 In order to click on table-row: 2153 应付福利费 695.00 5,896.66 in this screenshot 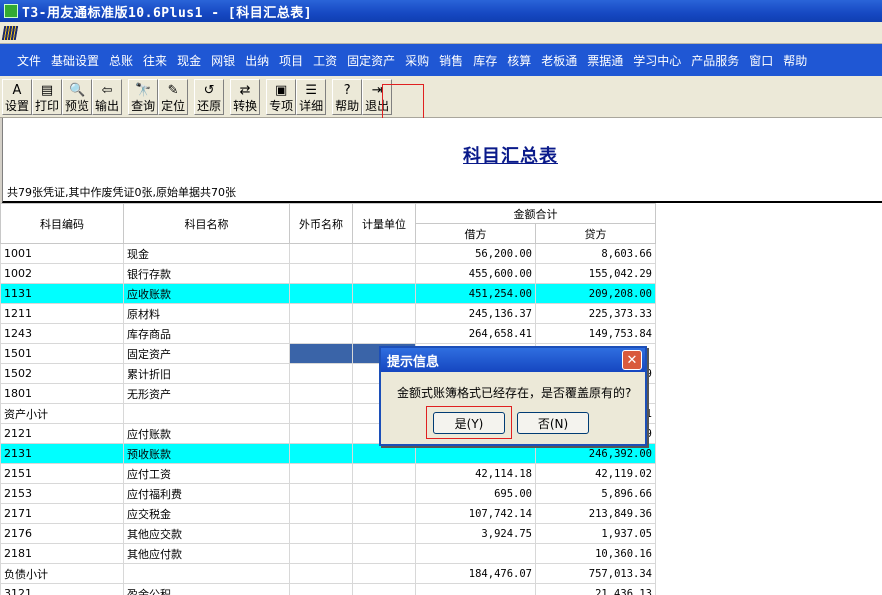, I will do `click(328, 493)`.